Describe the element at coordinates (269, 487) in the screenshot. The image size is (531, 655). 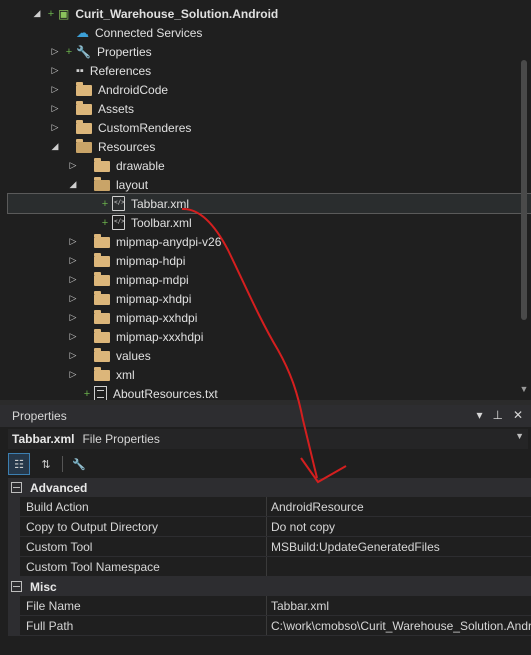
I see `property-category: Advanced` at that location.